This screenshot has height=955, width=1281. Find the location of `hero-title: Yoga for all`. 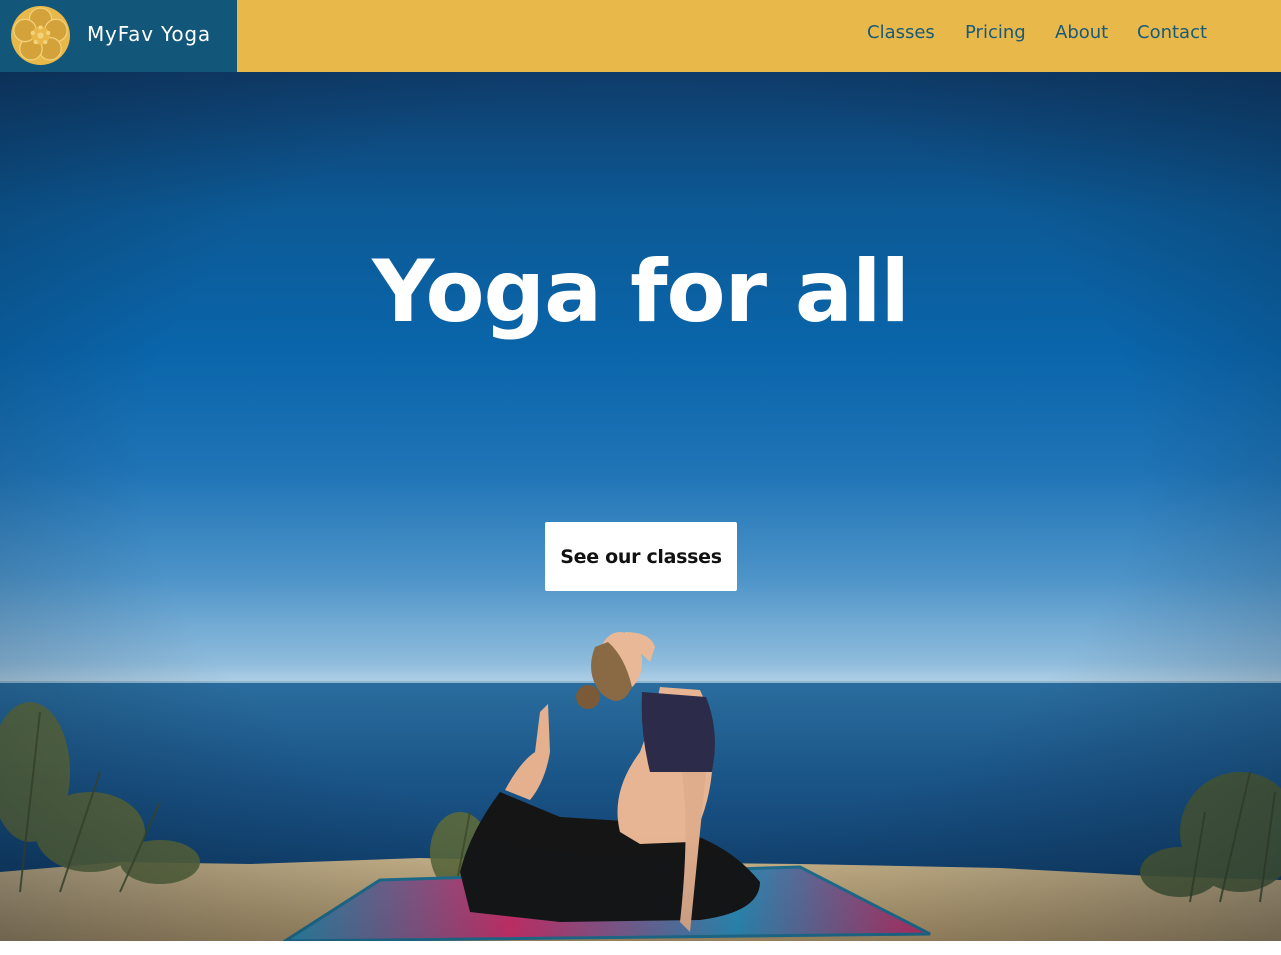

hero-title: Yoga for all is located at coordinates (641, 292).